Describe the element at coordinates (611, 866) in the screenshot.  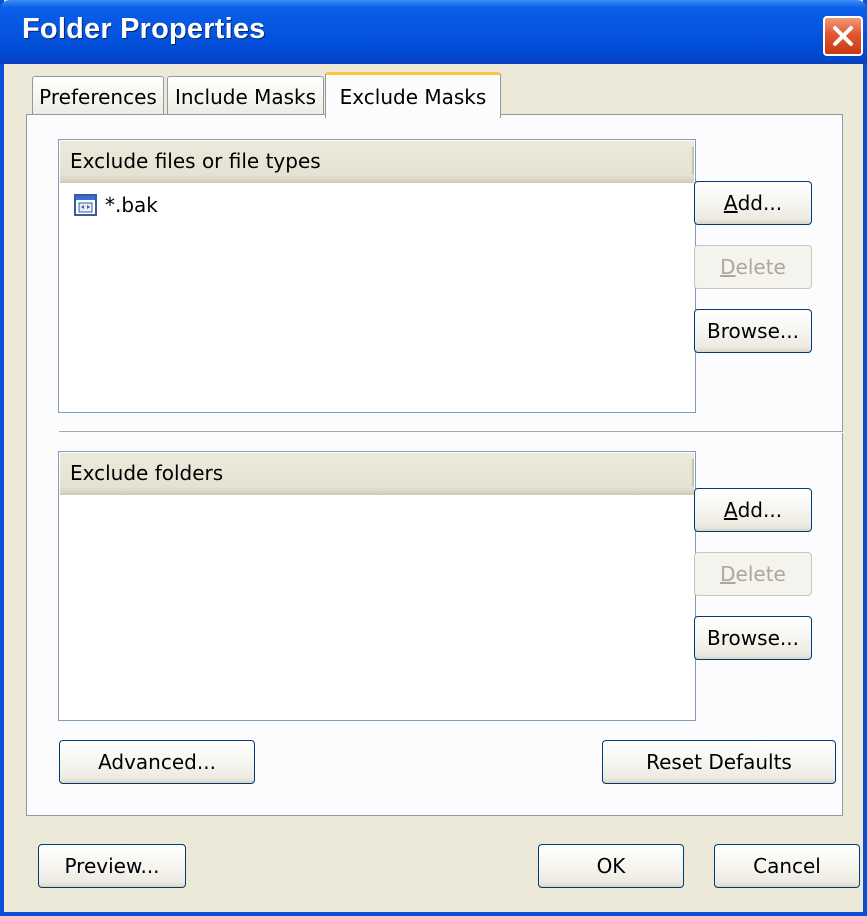
I see `ok-button: OK` at that location.